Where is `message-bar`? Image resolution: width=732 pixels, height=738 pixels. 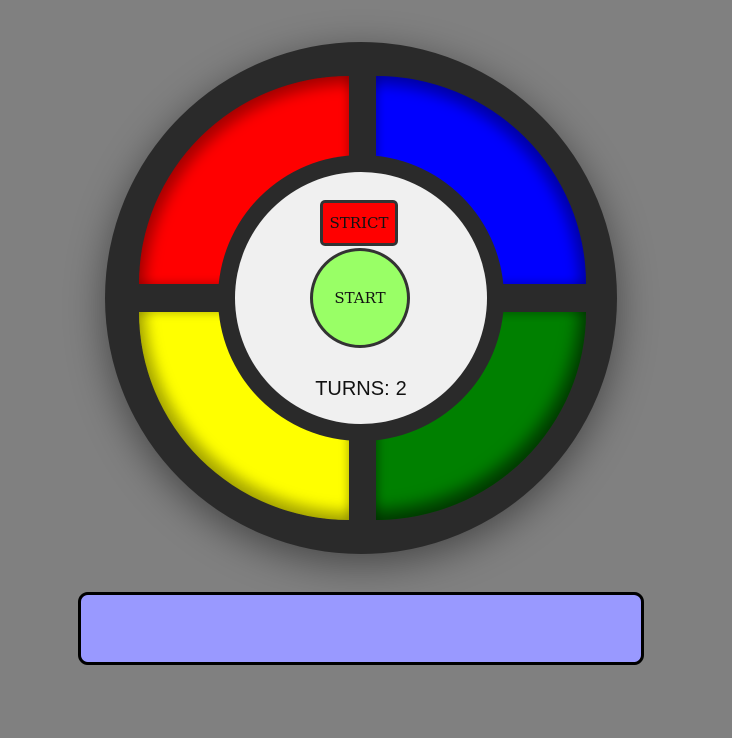 message-bar is located at coordinates (361, 628).